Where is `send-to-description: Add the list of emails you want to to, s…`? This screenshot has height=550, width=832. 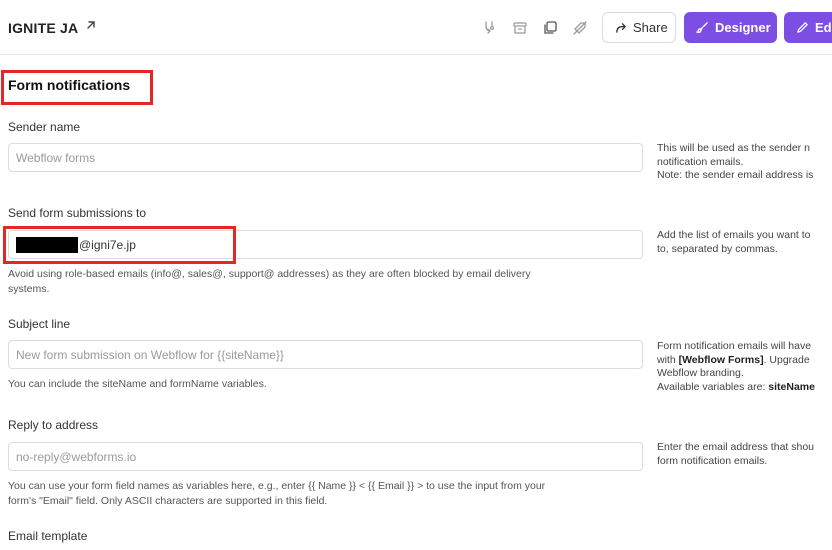 send-to-description: Add the list of emails you want to to, s… is located at coordinates (744, 242).